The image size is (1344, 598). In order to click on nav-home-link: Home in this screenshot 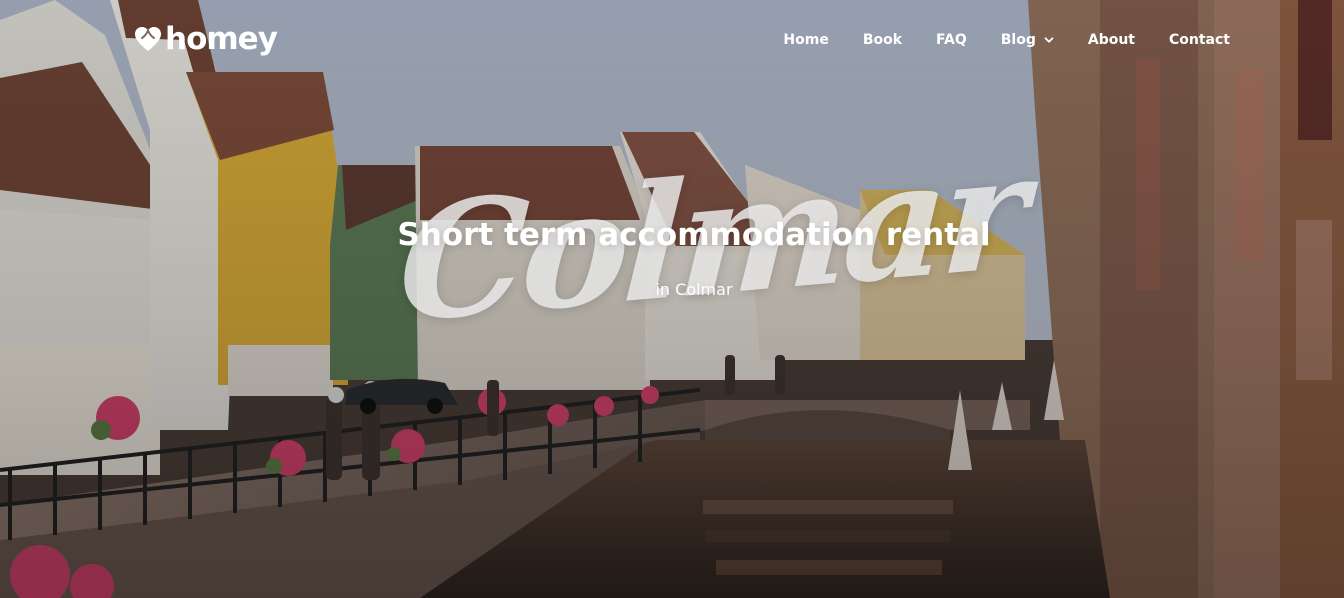, I will do `click(805, 40)`.